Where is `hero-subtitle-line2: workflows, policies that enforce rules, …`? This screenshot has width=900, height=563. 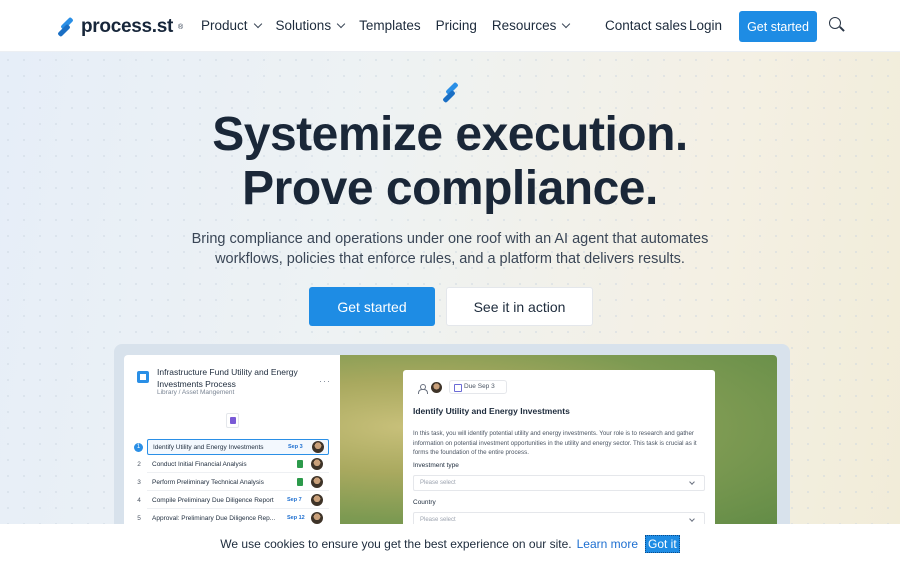
hero-subtitle-line2: workflows, policies that enforce rules, … is located at coordinates (450, 259).